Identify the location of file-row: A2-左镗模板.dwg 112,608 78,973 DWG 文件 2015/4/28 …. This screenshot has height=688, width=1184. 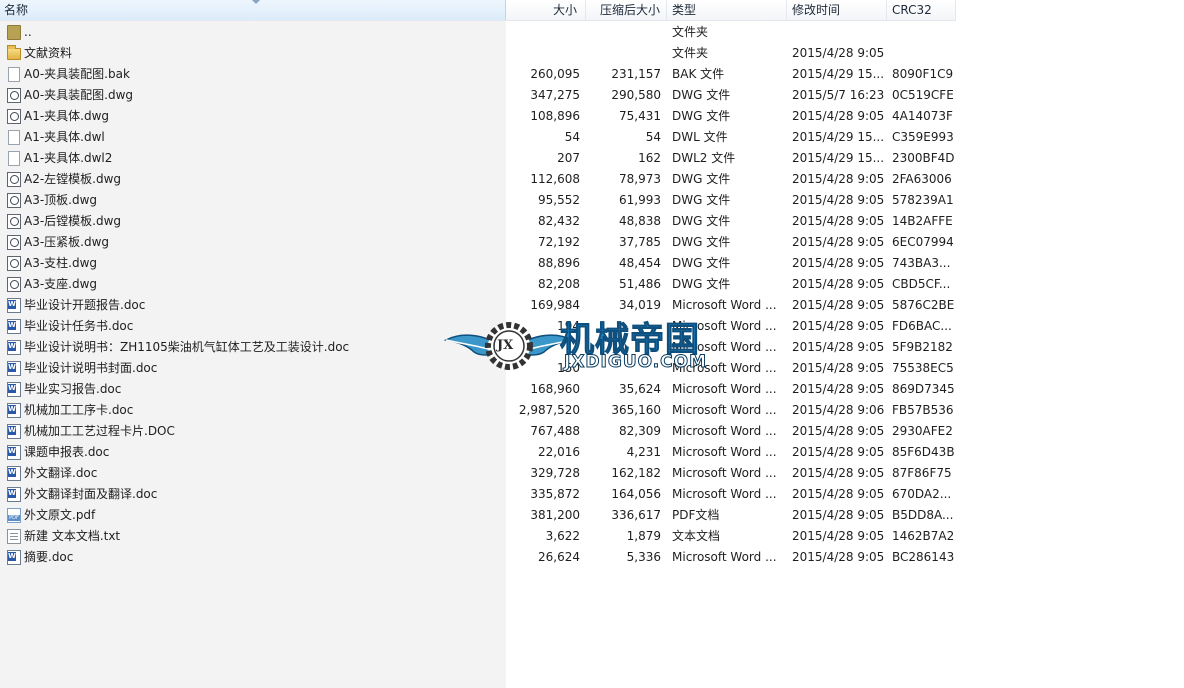
(478, 179).